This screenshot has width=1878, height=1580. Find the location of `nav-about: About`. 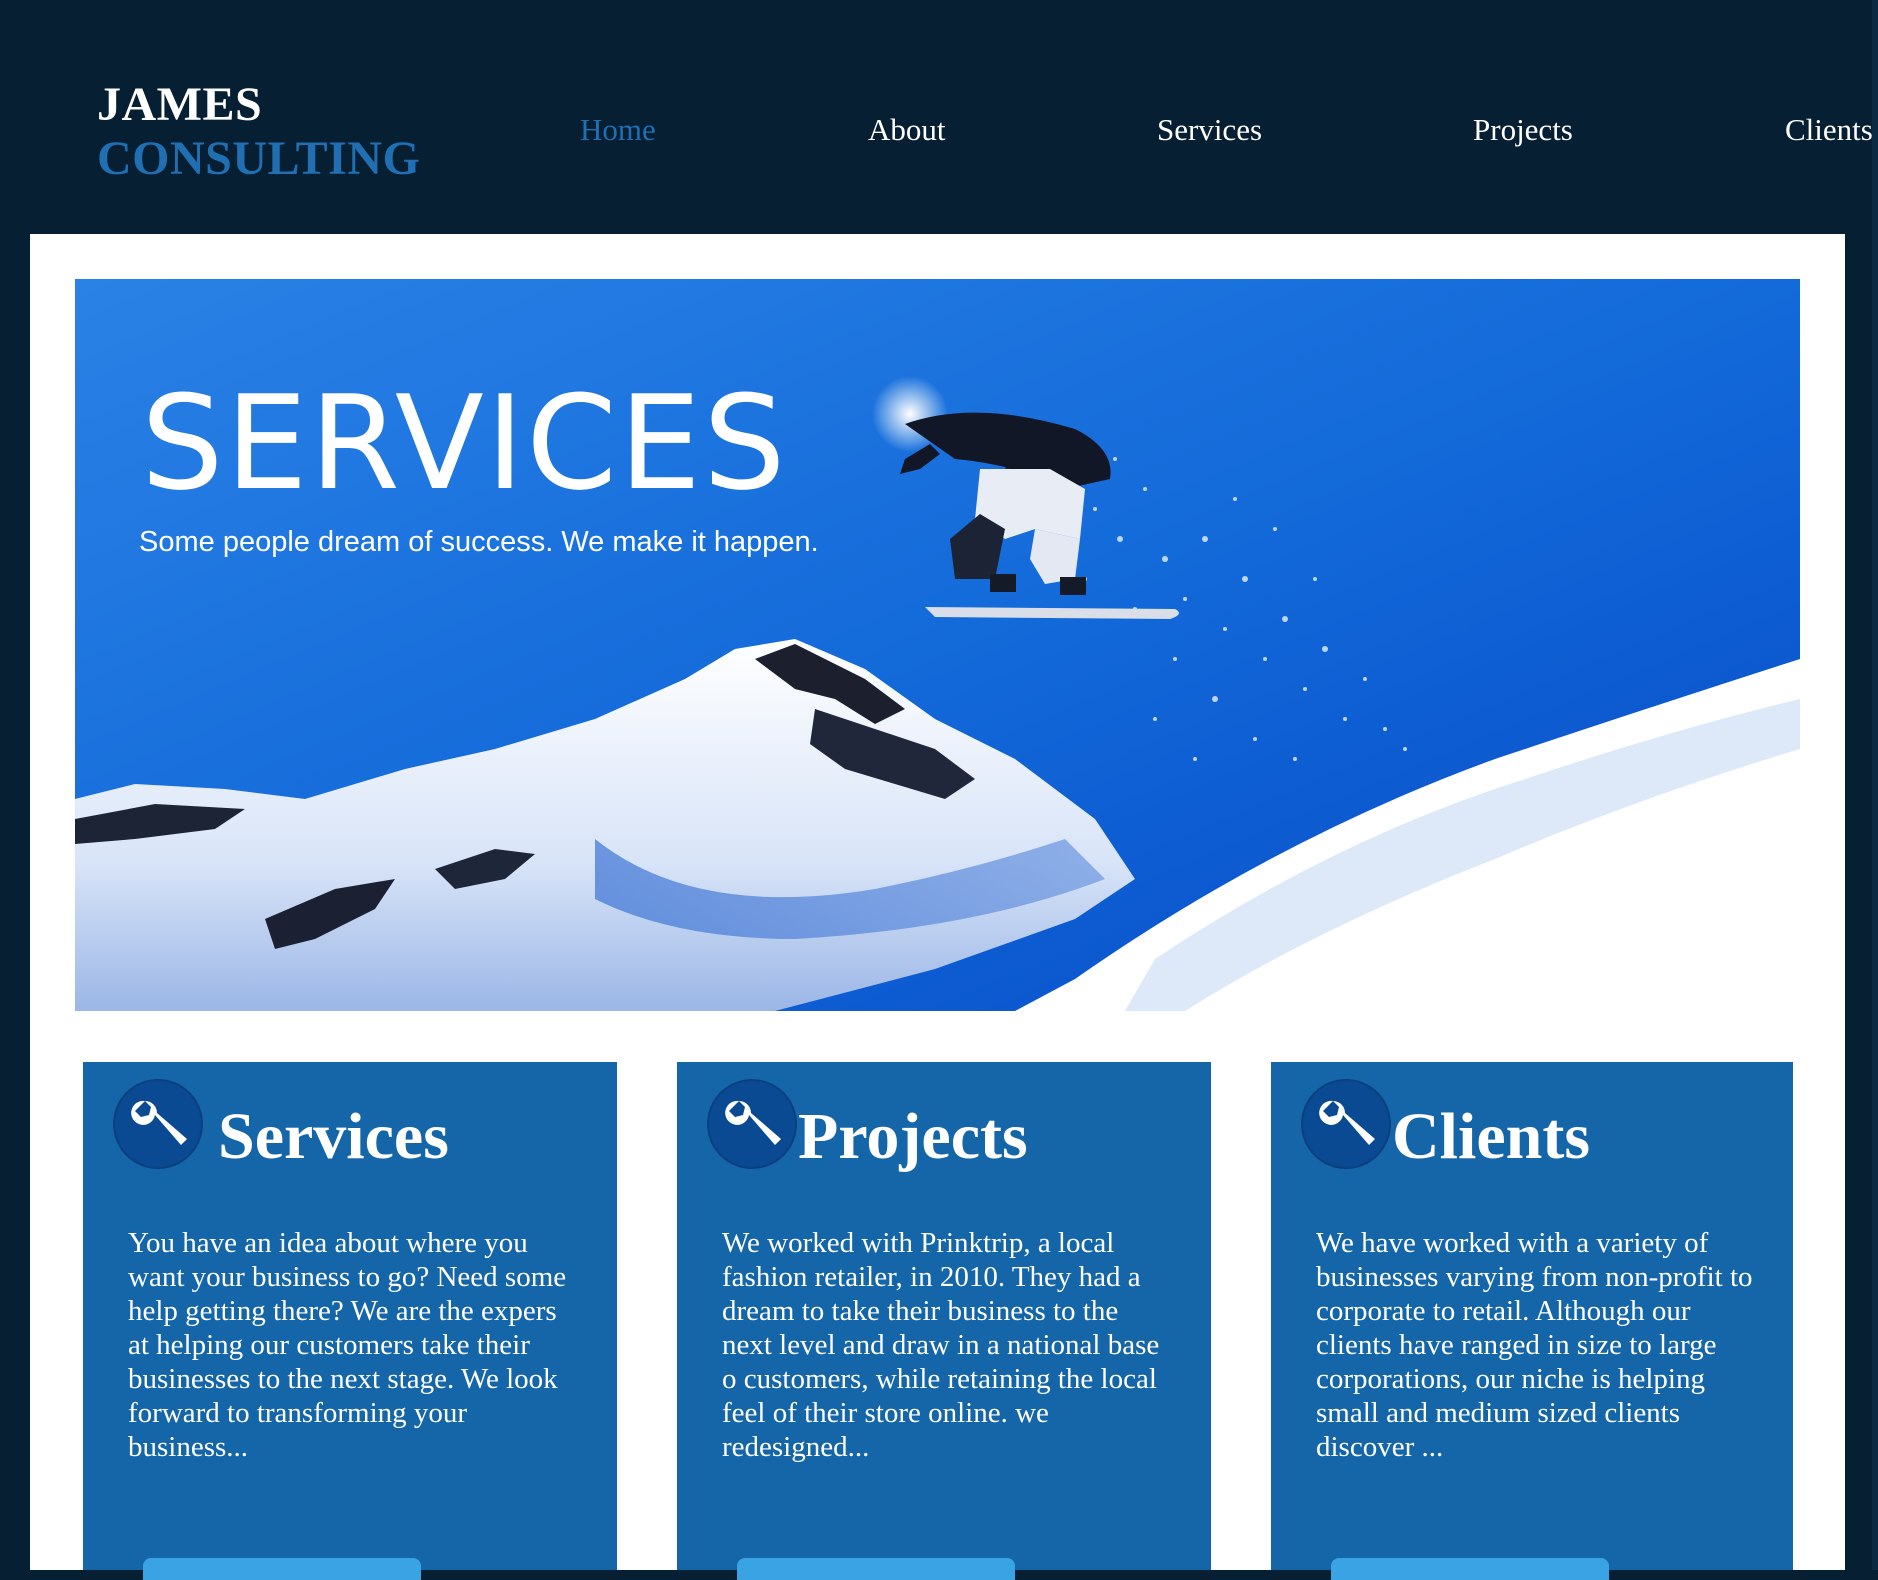

nav-about: About is located at coordinates (907, 130).